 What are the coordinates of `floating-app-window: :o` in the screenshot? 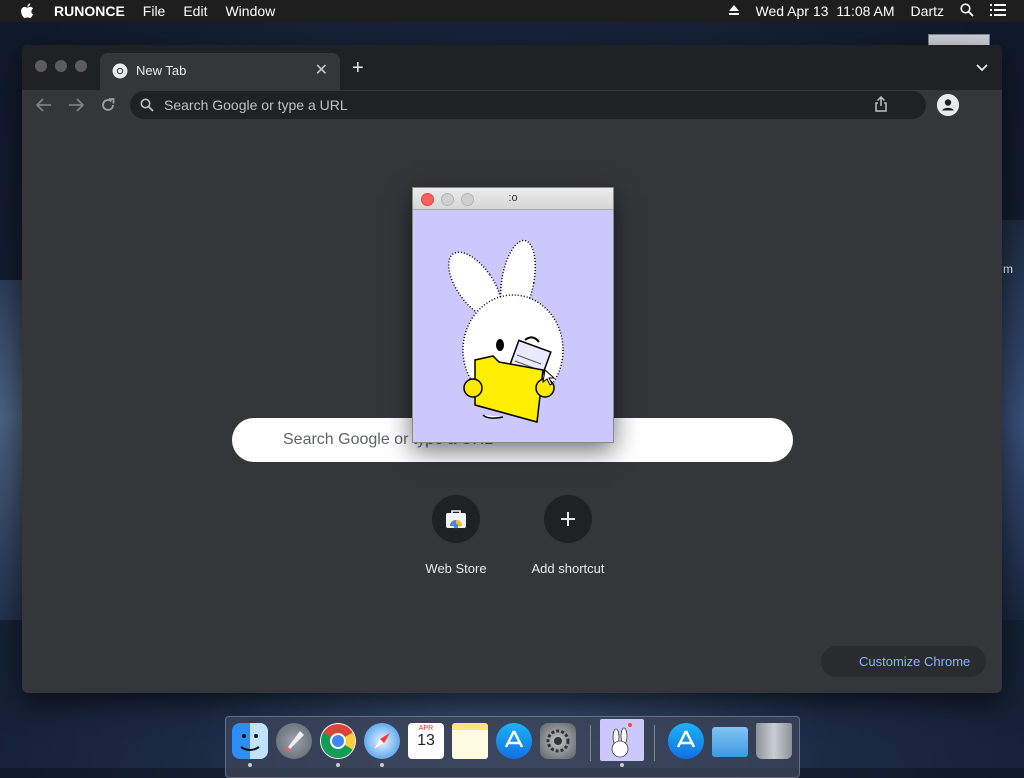 It's located at (513, 315).